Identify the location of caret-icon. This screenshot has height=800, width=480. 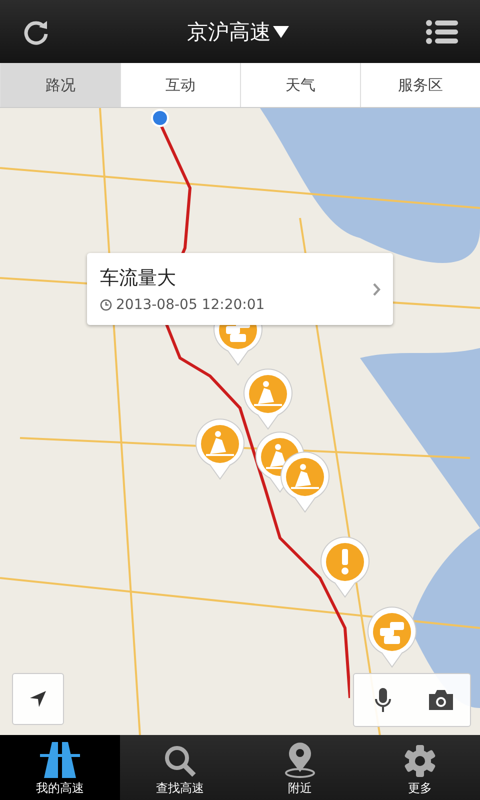
(281, 32).